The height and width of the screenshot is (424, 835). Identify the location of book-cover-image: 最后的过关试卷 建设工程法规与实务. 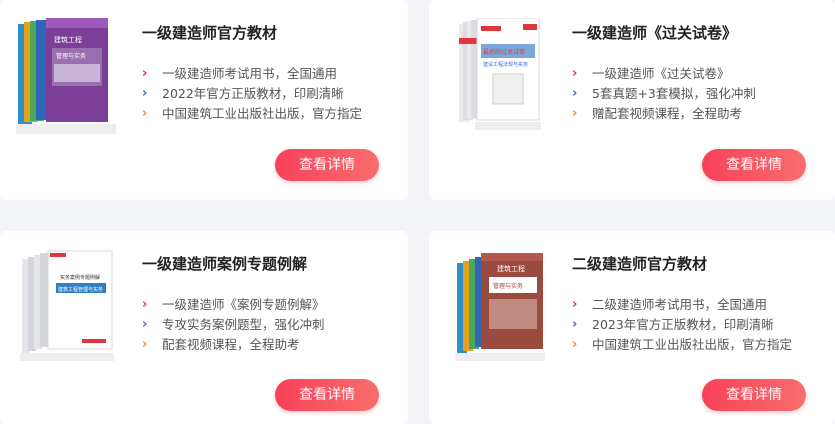
(500, 74).